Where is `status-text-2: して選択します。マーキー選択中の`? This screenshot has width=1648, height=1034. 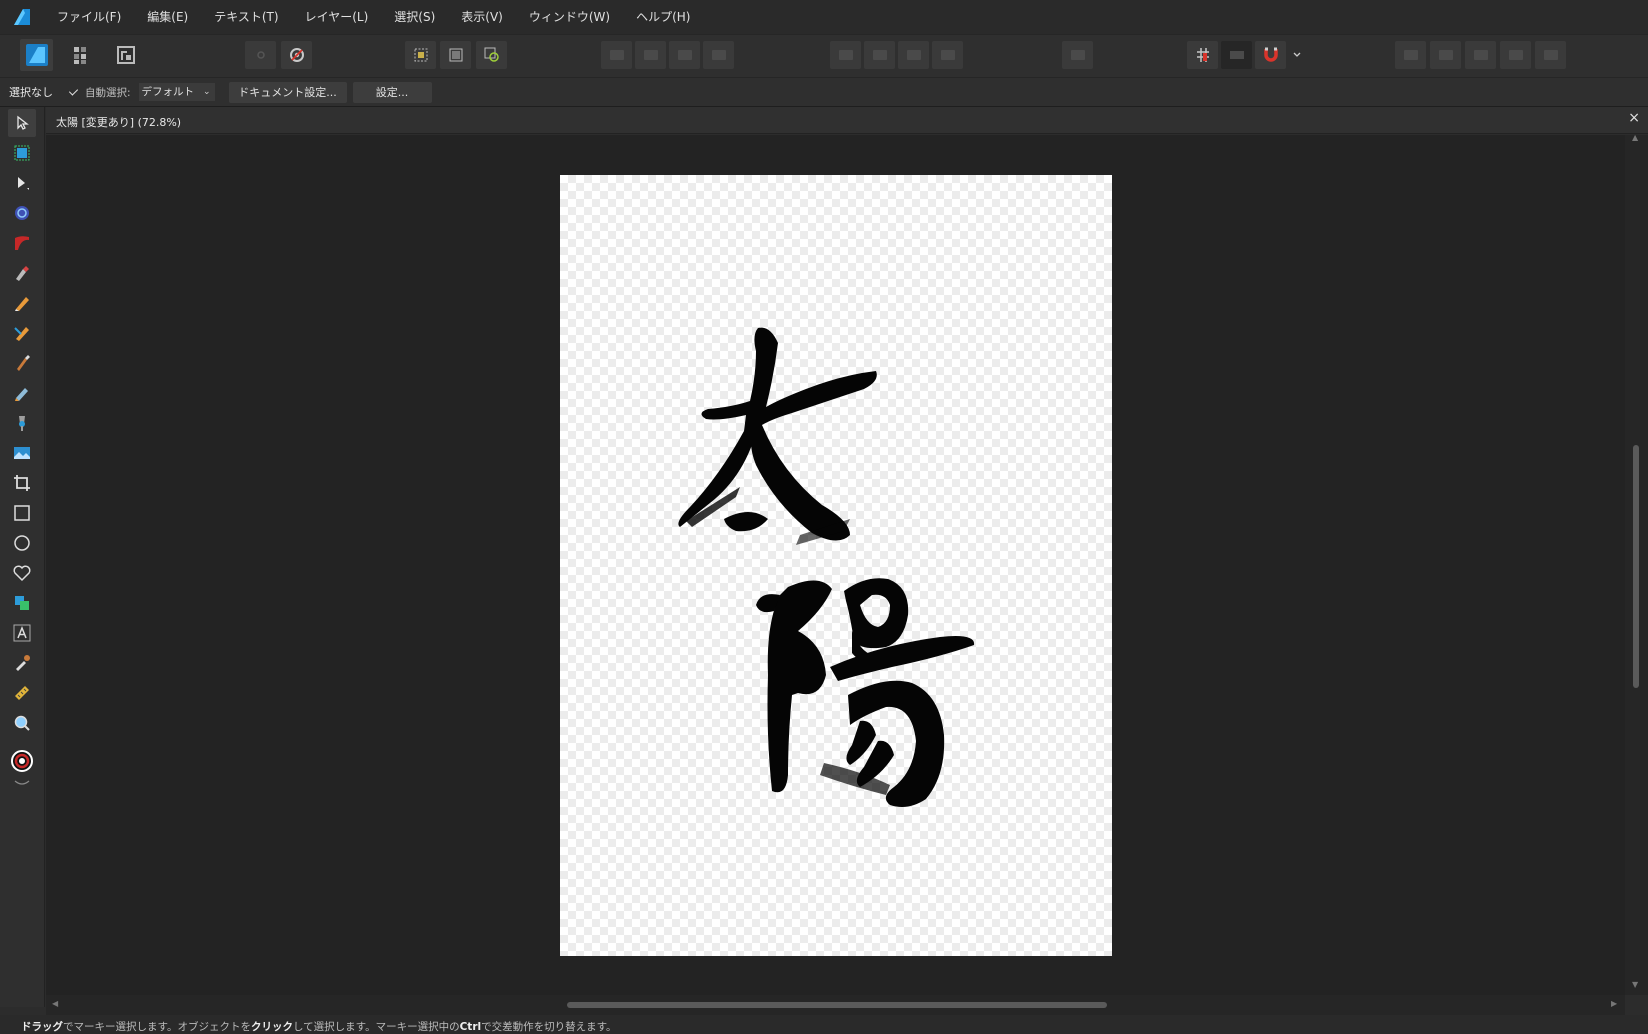
status-text-2: して選択します。マーキー選択中の is located at coordinates (376, 1027).